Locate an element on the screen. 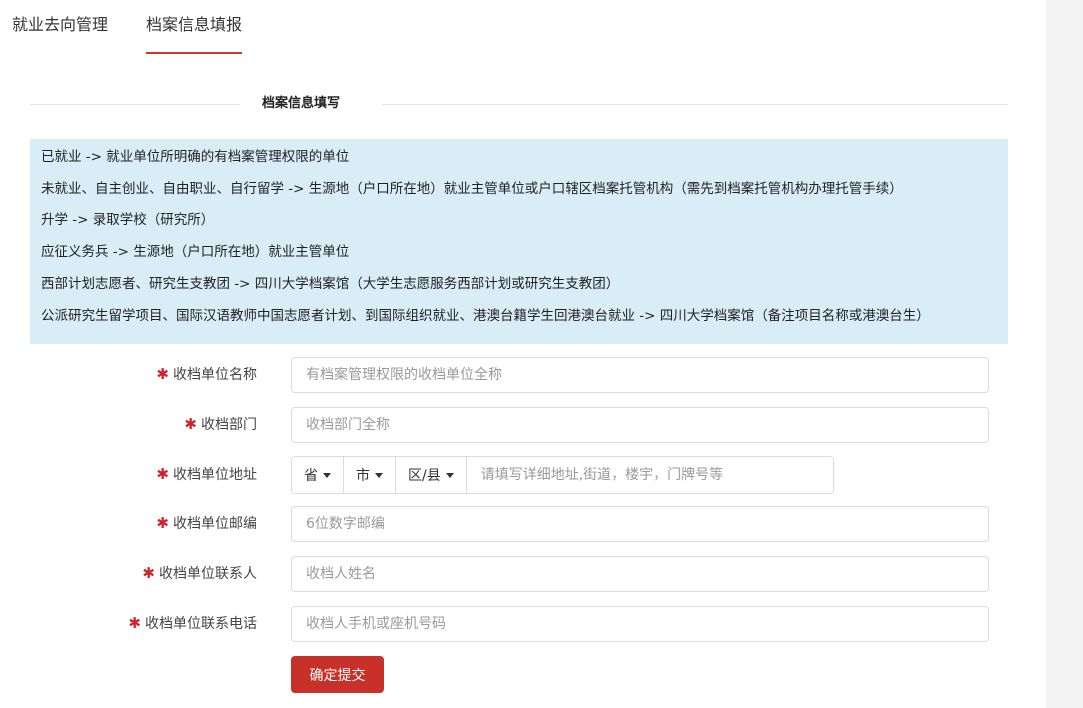  postcode-input is located at coordinates (640, 524).